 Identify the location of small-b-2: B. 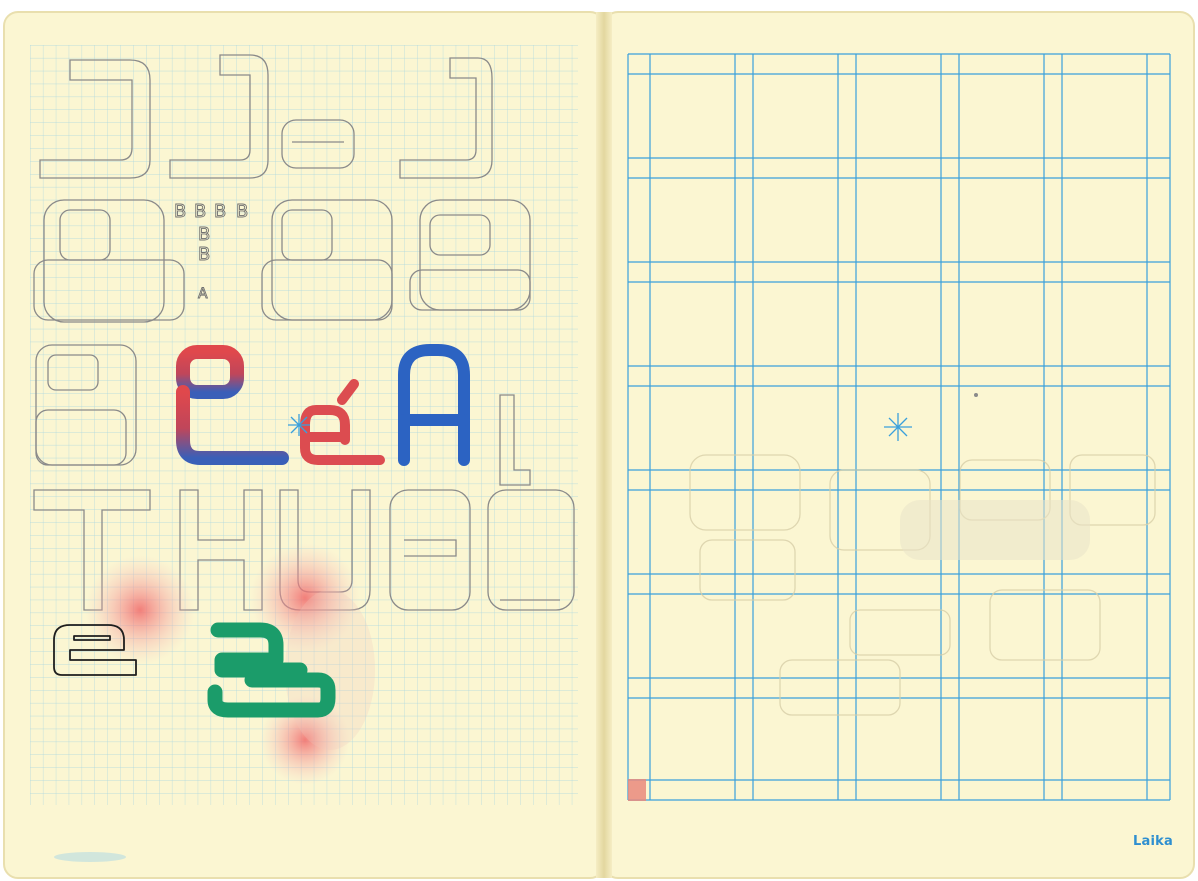
(200, 211).